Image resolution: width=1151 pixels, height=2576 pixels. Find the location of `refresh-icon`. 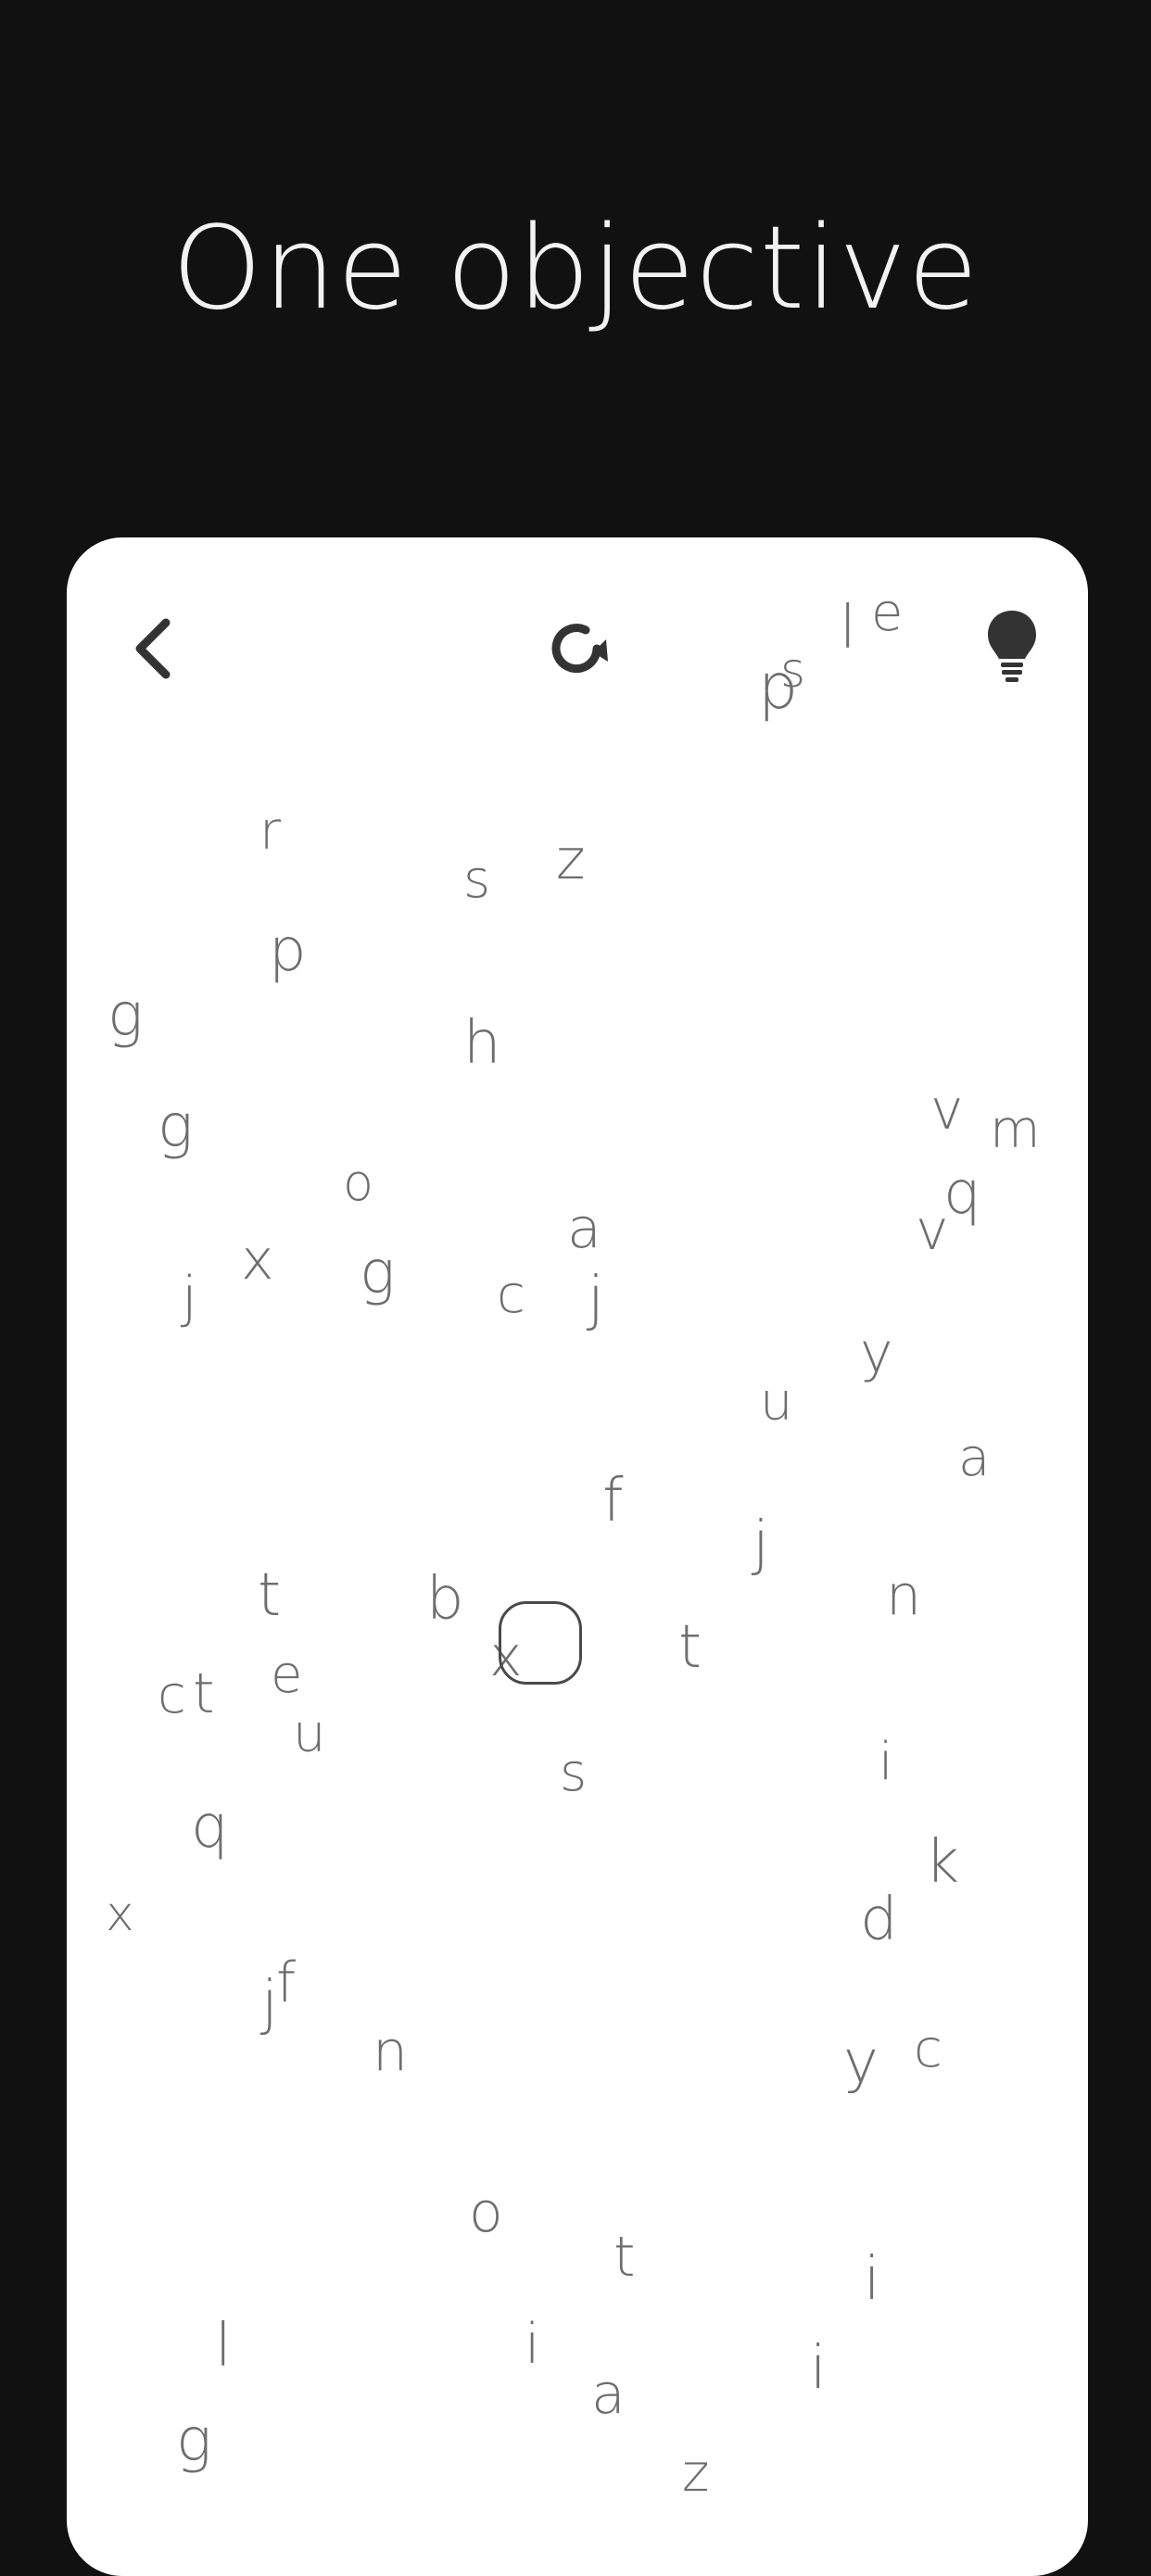

refresh-icon is located at coordinates (579, 649).